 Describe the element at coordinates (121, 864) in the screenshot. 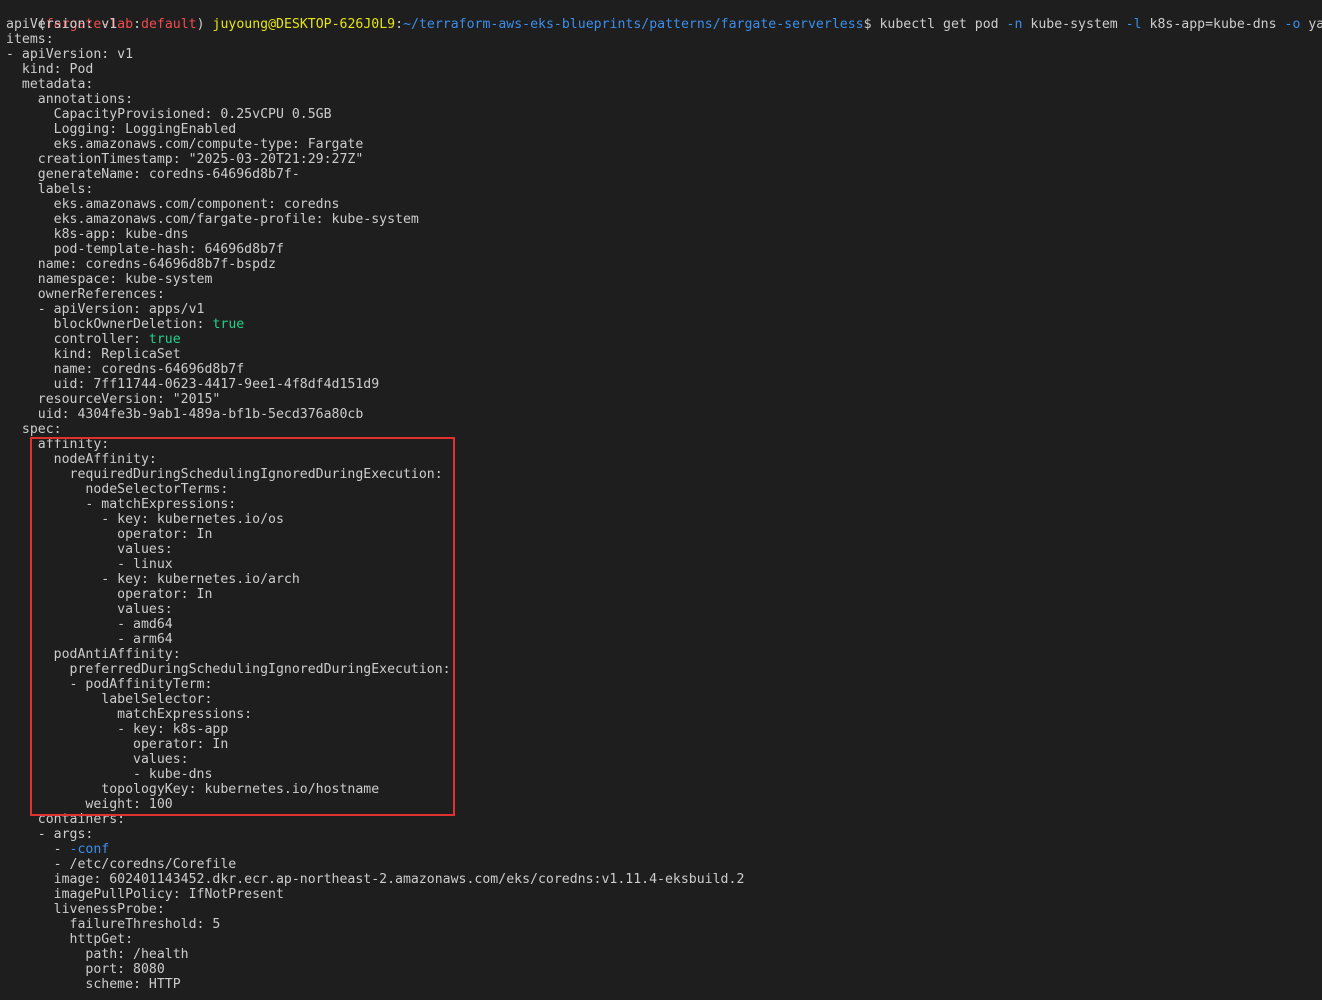

I see `yaml-text: - /etc/coredns/Corefile` at that location.